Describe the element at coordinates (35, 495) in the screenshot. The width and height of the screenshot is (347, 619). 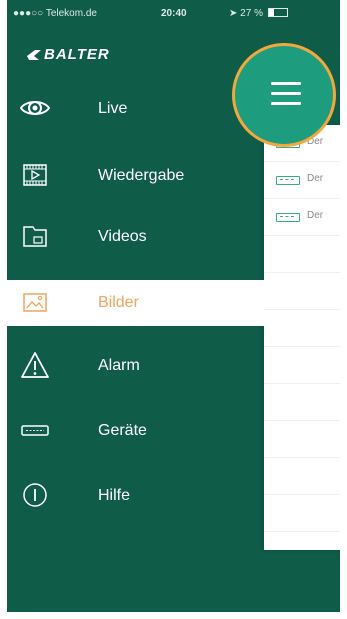
I see `info-icon` at that location.